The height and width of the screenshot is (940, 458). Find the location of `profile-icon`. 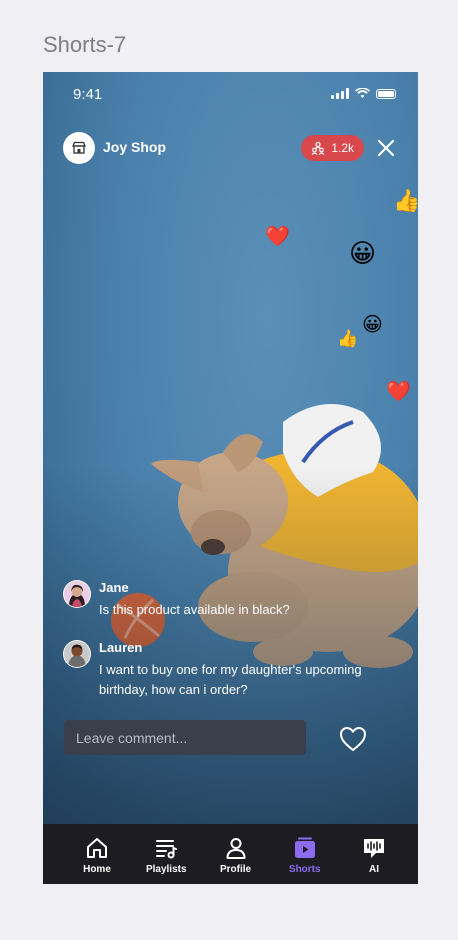

profile-icon is located at coordinates (235, 848).